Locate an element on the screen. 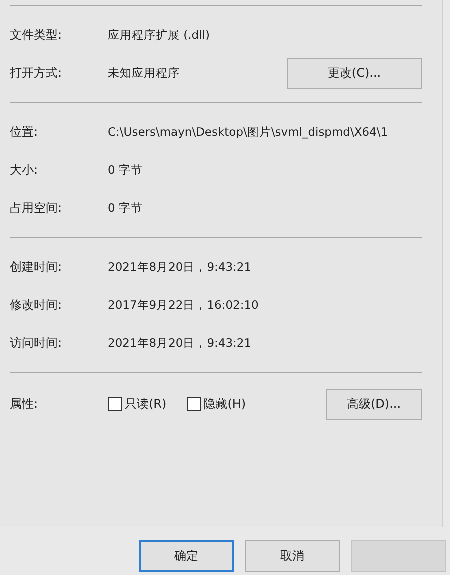  checkbox: 只读(R) is located at coordinates (137, 404).